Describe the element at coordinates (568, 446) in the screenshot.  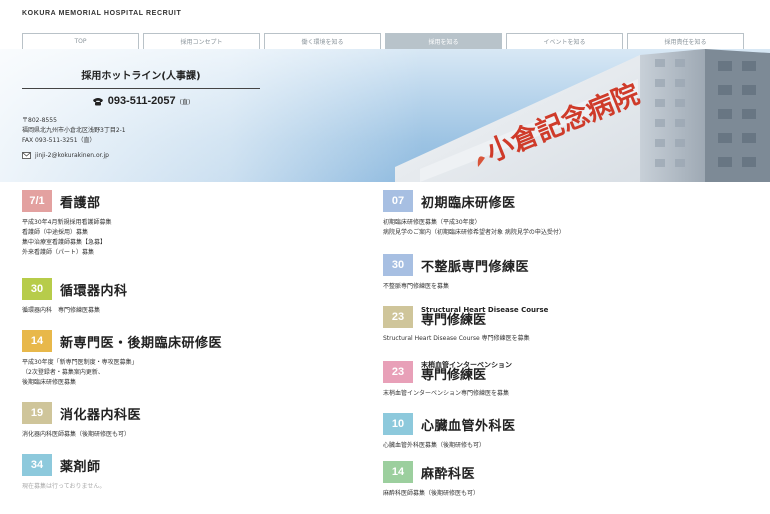
I see `job-posting-link: 心臓血管外科医募集（後期研修も可）` at that location.